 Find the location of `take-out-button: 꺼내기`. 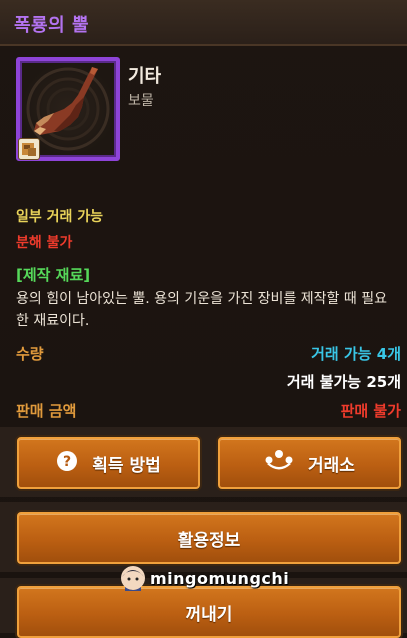

take-out-button: 꺼내기 is located at coordinates (209, 612).